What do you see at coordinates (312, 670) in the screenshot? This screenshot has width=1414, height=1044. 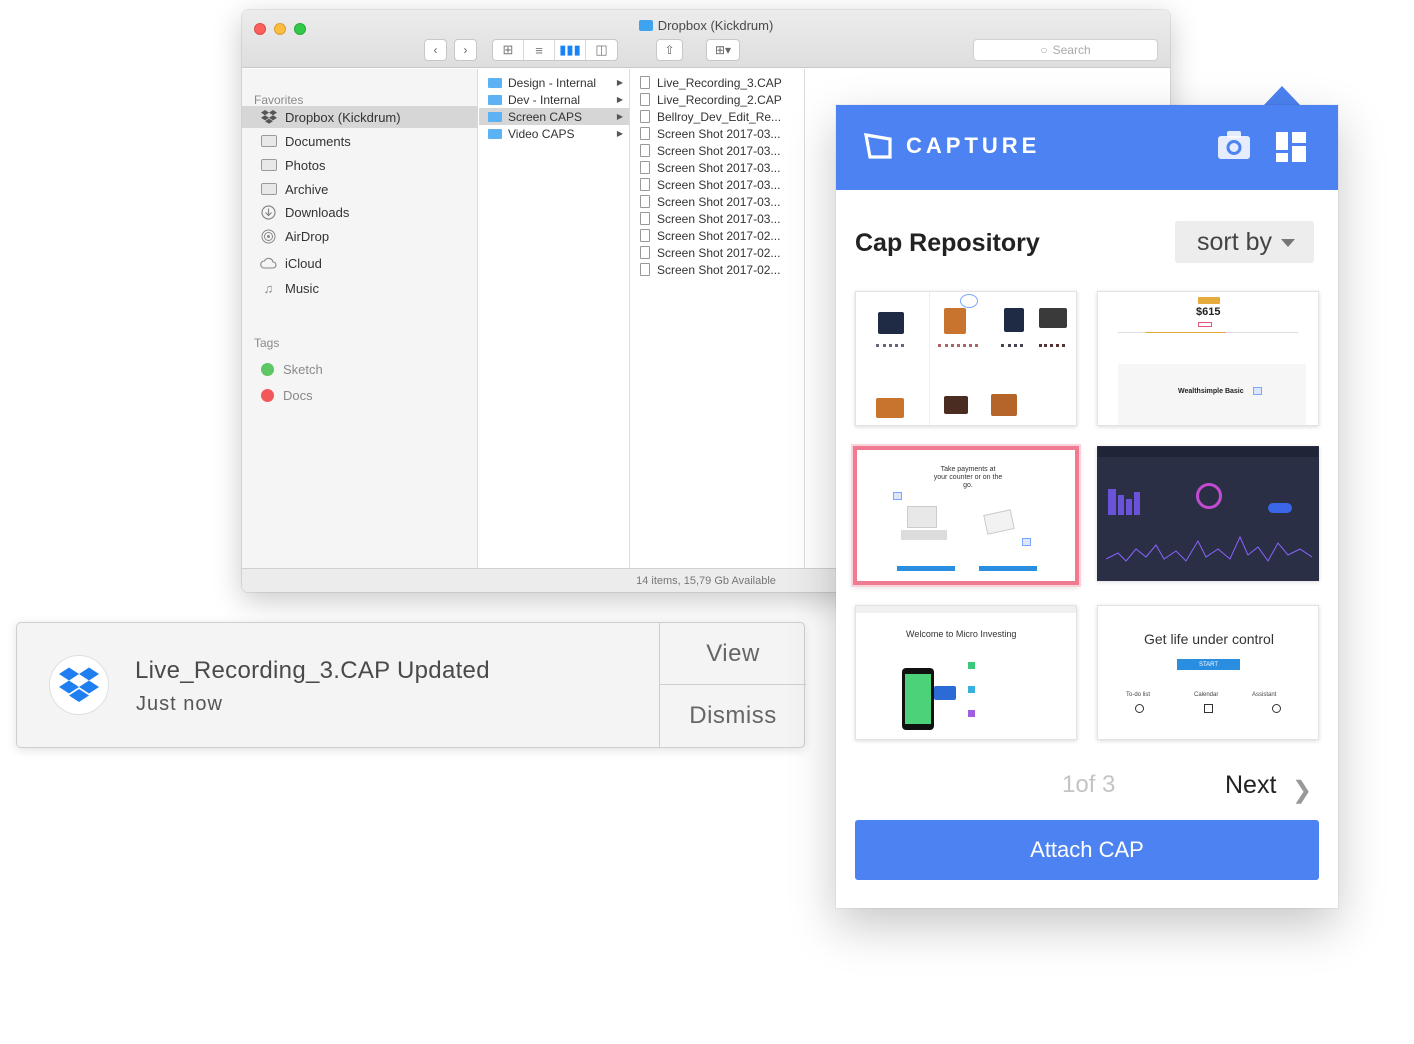 I see `notification-title: Live_Recording_3.CAP Updated` at bounding box center [312, 670].